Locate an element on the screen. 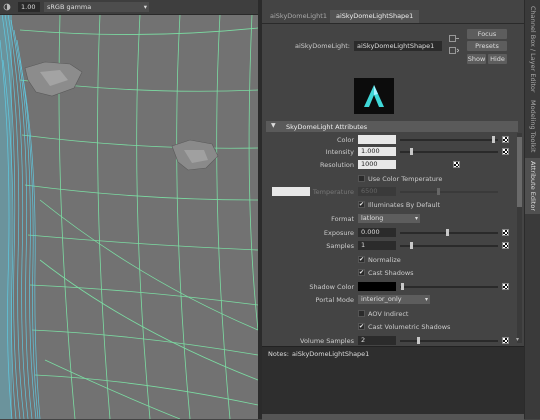 This screenshot has height=420, width=540. volume-samples-map-button is located at coordinates (505, 340).